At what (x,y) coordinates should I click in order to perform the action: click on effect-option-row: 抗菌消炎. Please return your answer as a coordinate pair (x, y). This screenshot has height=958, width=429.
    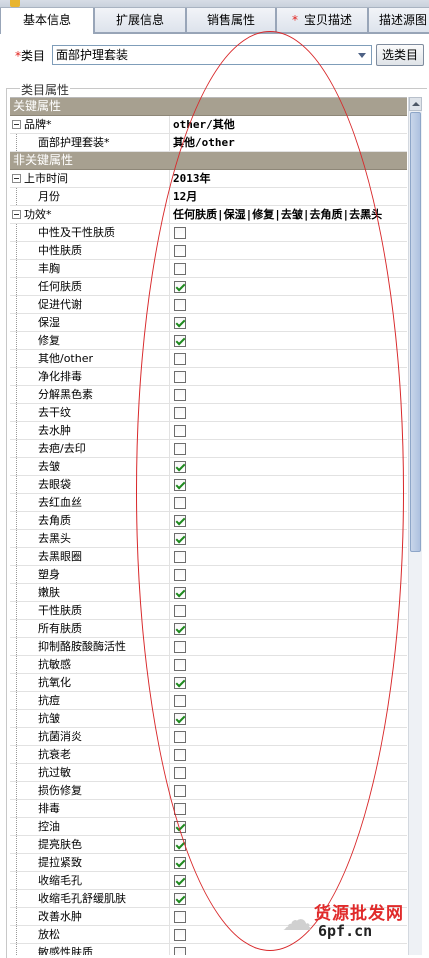
    Looking at the image, I should click on (208, 737).